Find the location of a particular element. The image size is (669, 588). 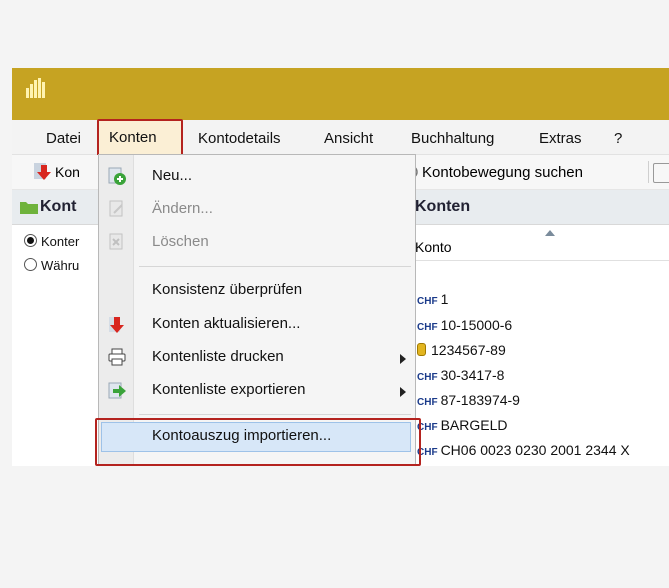

folder-icon is located at coordinates (29, 208).